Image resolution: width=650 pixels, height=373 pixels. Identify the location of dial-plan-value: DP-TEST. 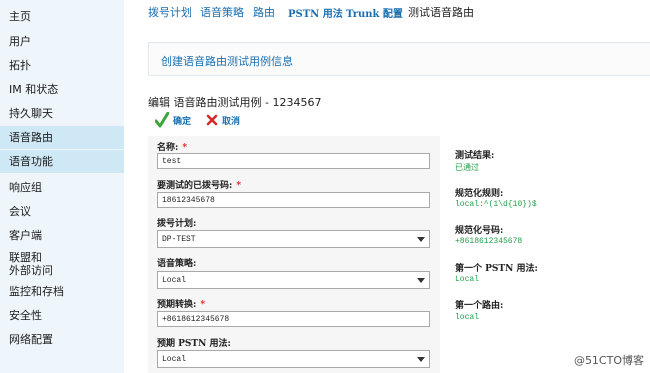
(179, 239).